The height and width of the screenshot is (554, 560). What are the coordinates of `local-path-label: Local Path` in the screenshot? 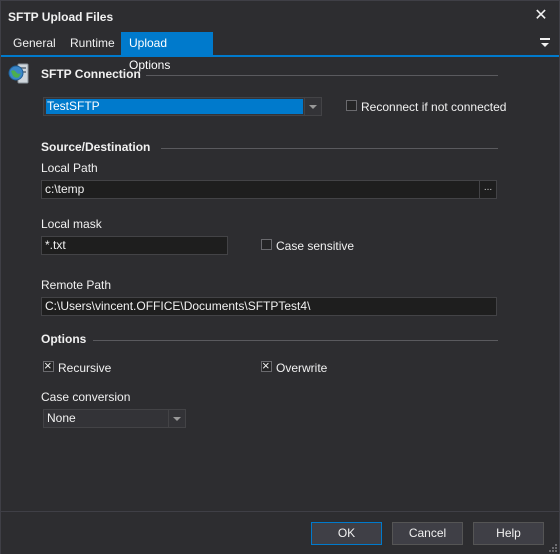 It's located at (69, 168).